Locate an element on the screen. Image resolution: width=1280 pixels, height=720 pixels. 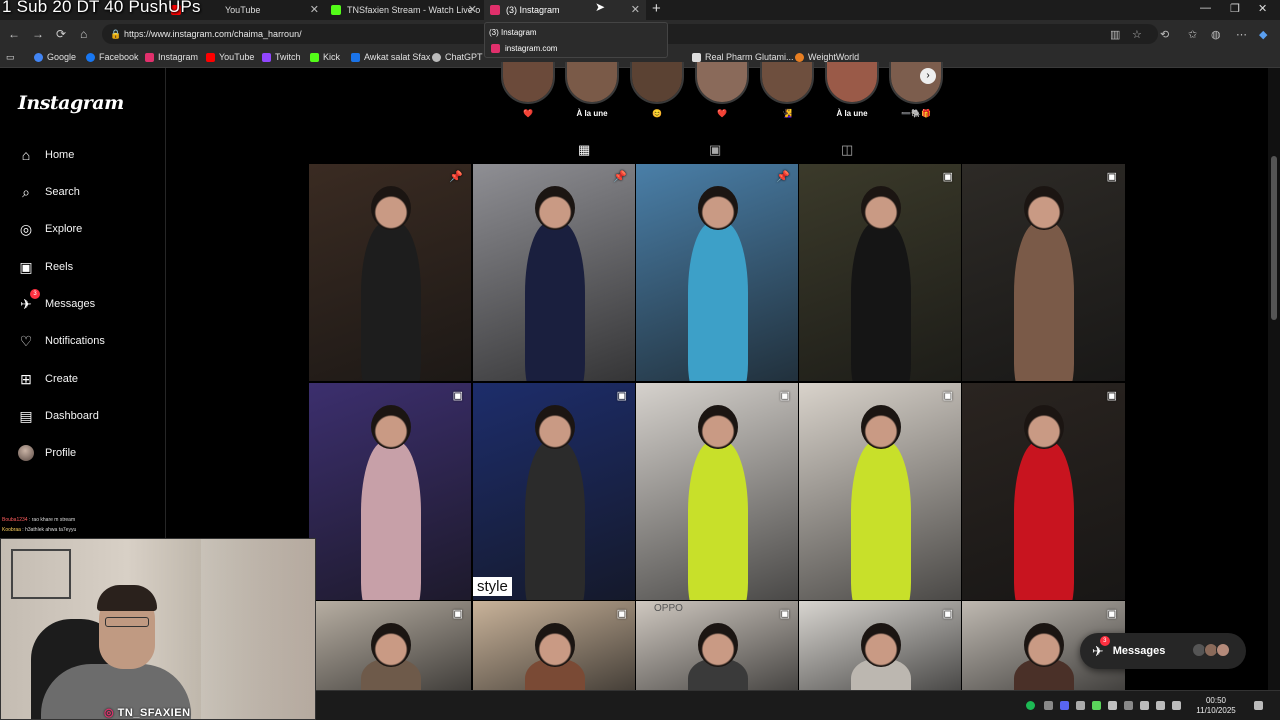
notifications-center-icon is located at coordinates (1258, 705).